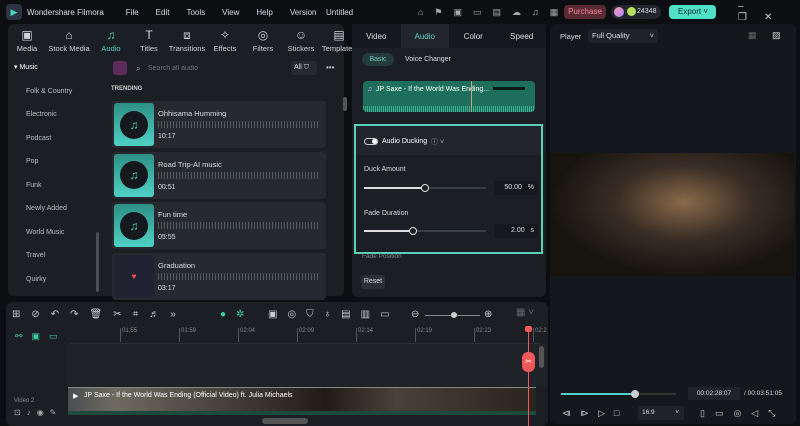  What do you see at coordinates (177, 265) in the screenshot?
I see `track-title: Graduation` at bounding box center [177, 265].